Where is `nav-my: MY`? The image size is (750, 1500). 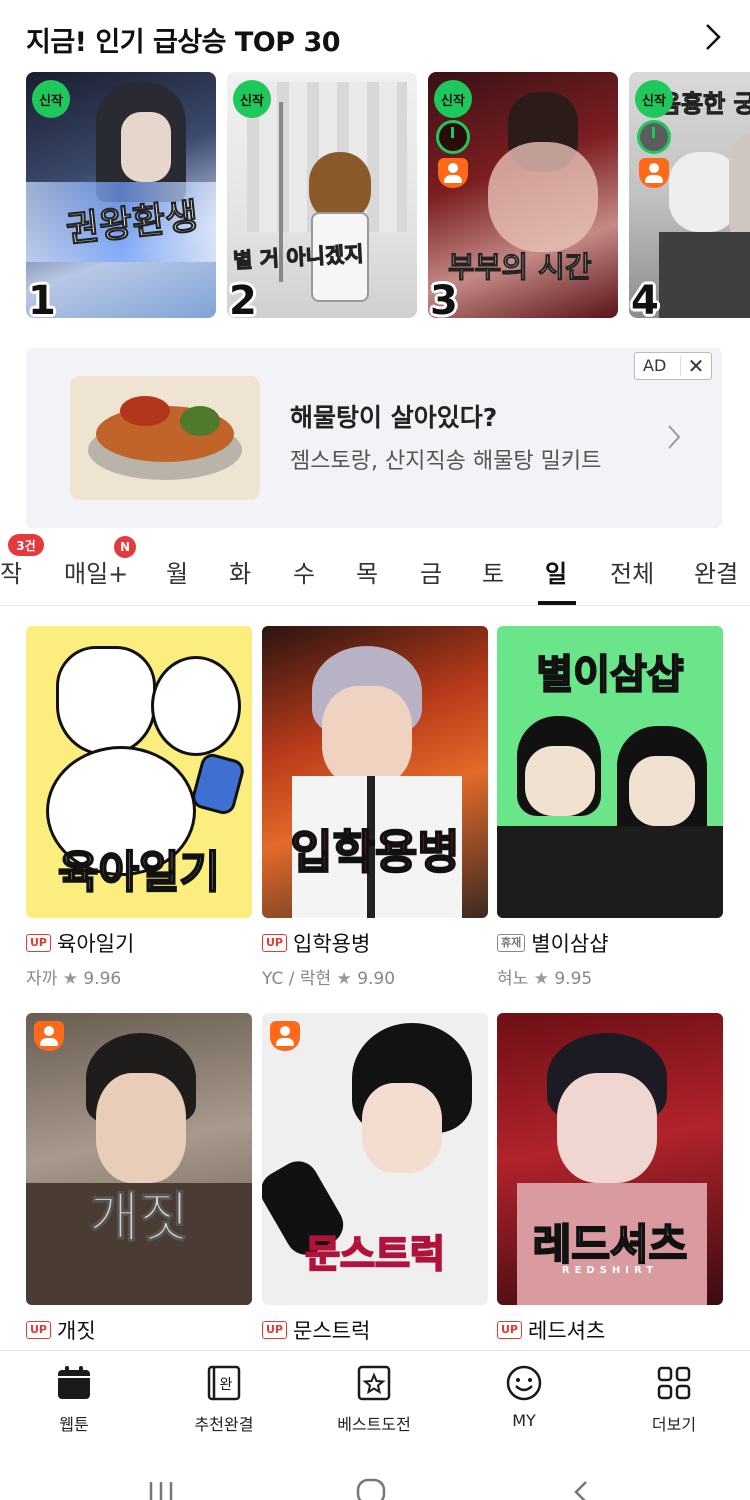
nav-my: MY is located at coordinates (524, 1397).